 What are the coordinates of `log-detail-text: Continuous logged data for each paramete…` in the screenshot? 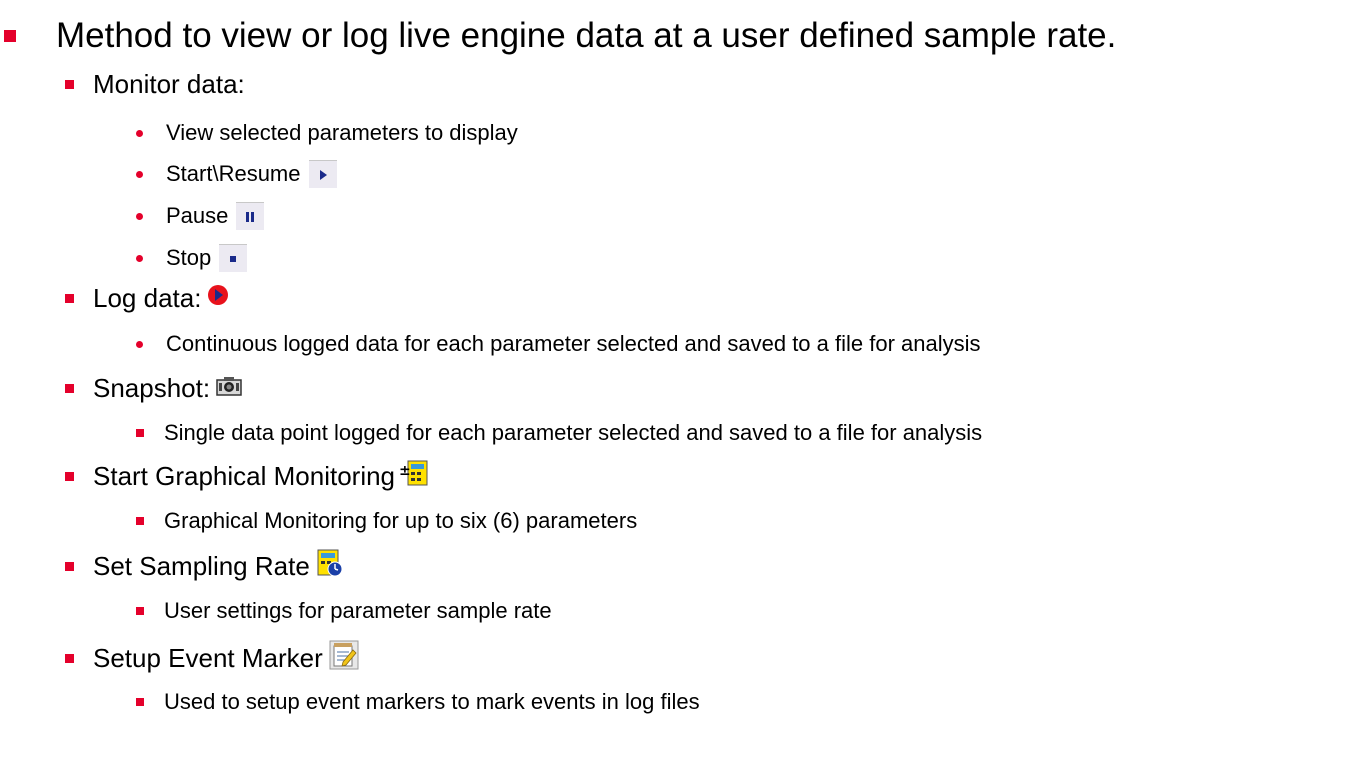 It's located at (573, 343).